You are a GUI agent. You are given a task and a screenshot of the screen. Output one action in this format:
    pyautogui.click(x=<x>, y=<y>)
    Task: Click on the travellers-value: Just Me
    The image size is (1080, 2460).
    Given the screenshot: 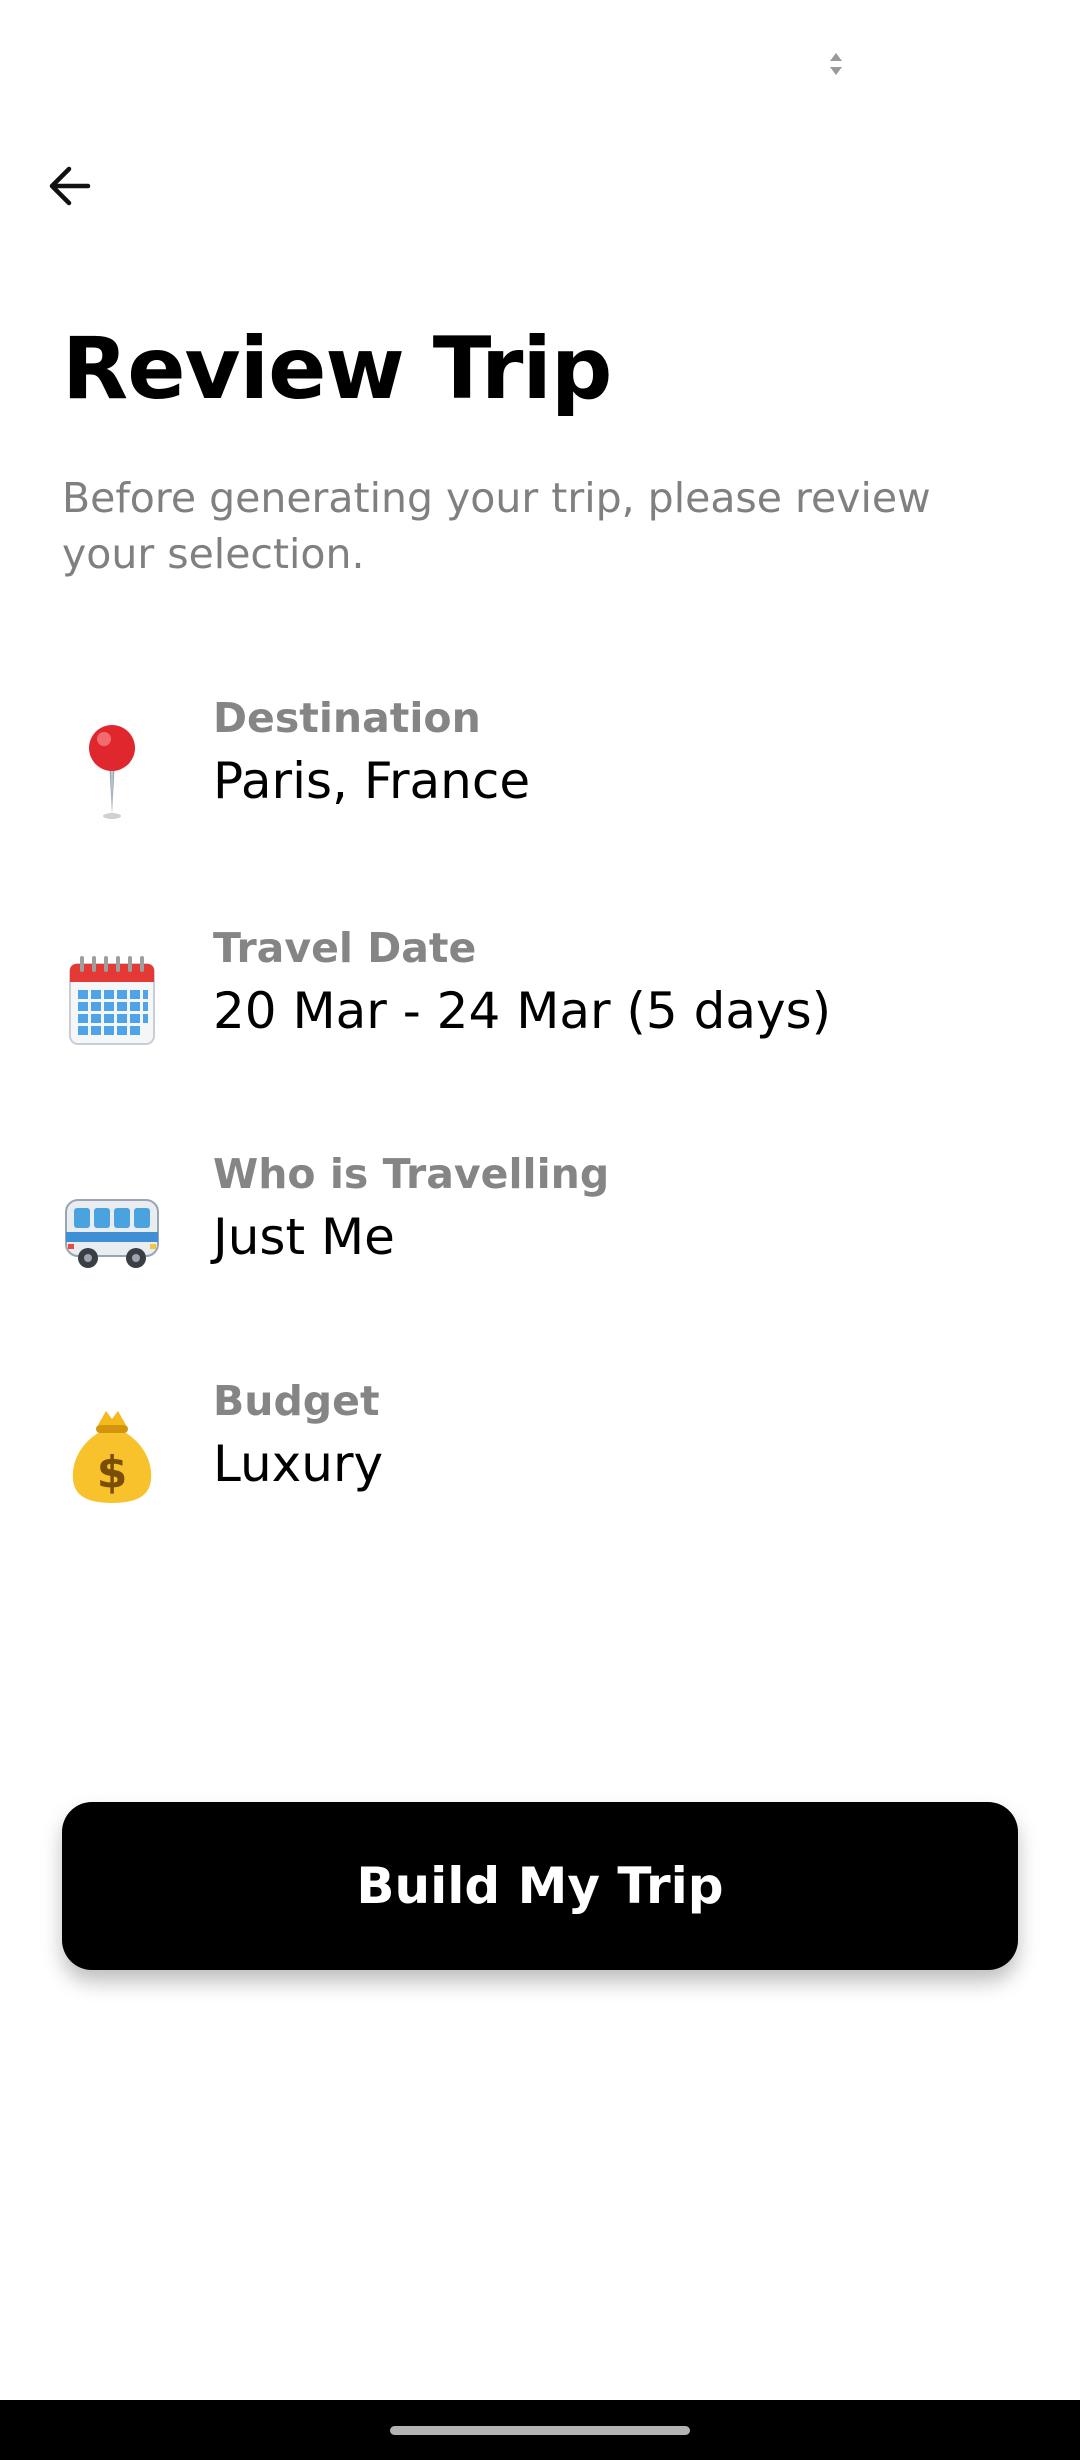 What is the action you would take?
    pyautogui.click(x=304, y=1237)
    